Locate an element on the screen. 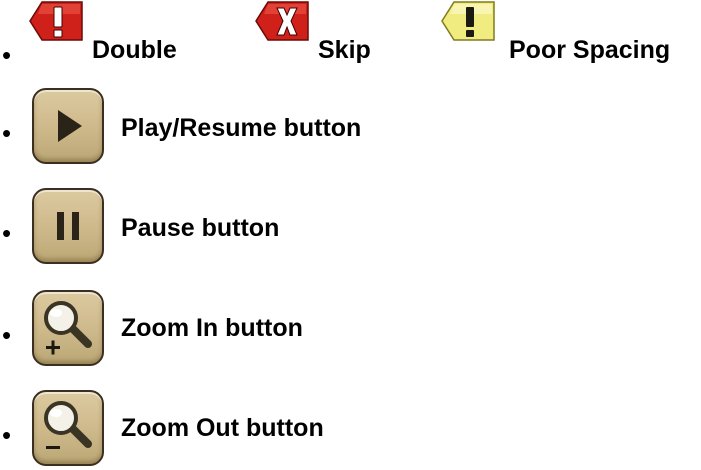  red-exclamation-flag-icon is located at coordinates (56, 21).